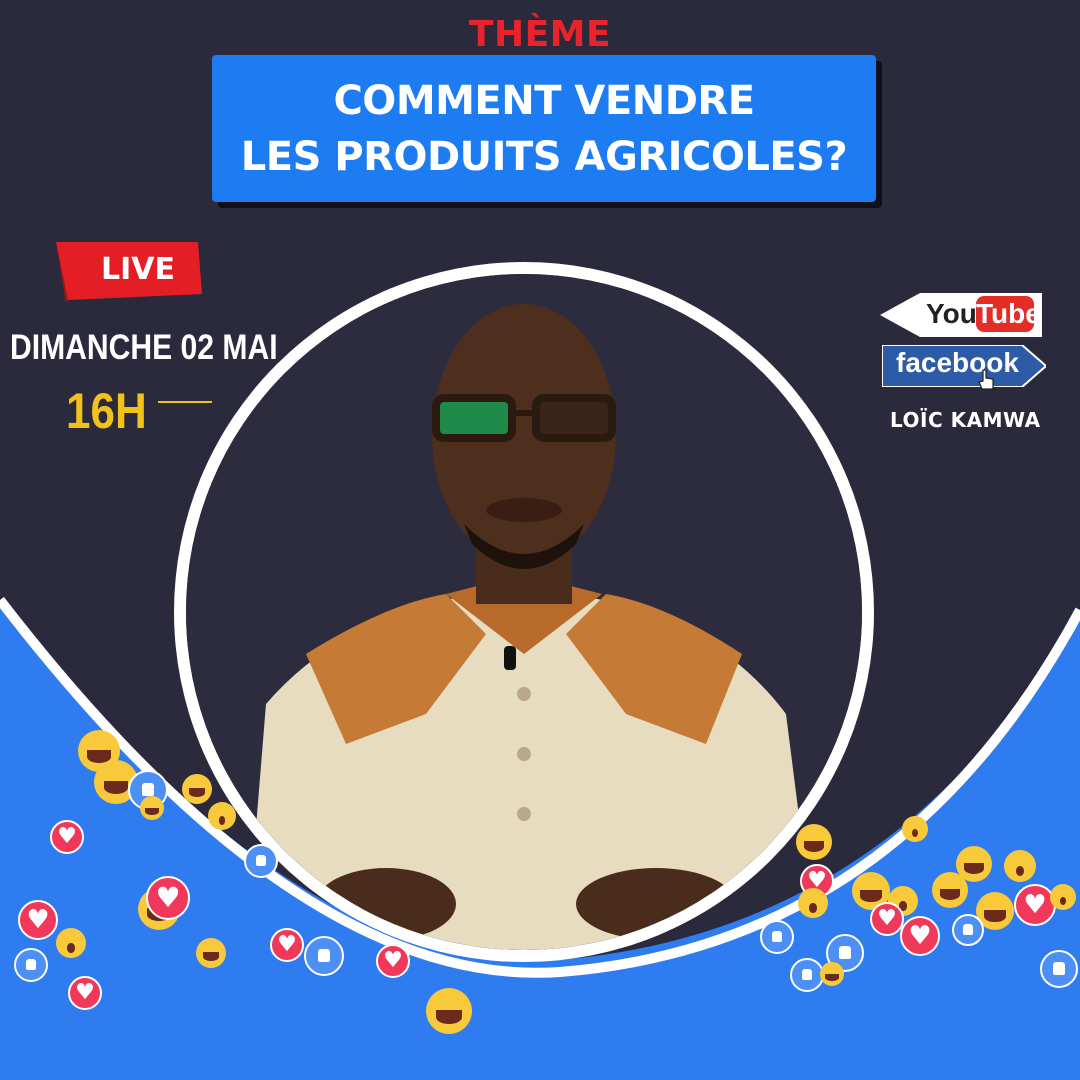 The image size is (1080, 1080). What do you see at coordinates (106, 411) in the screenshot?
I see `event-hour: 16H` at bounding box center [106, 411].